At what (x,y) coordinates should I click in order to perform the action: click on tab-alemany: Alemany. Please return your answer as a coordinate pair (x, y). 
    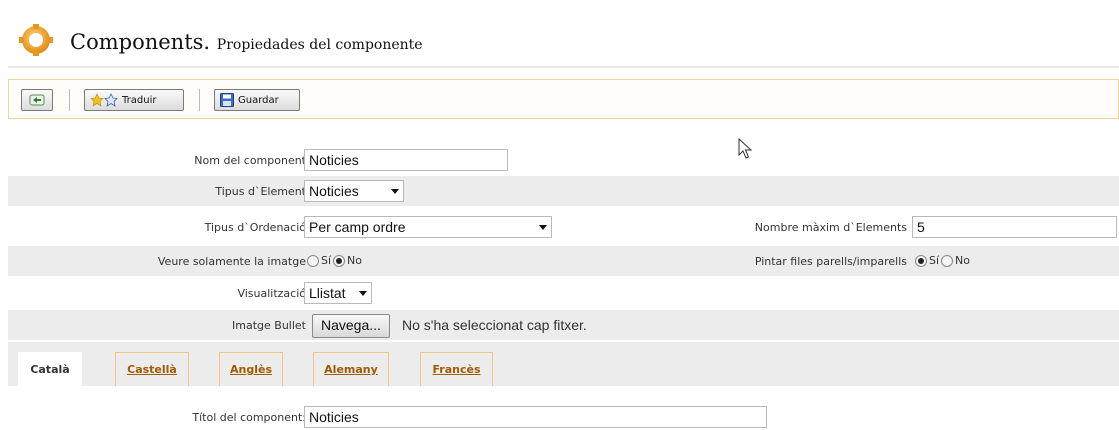
    Looking at the image, I should click on (351, 369).